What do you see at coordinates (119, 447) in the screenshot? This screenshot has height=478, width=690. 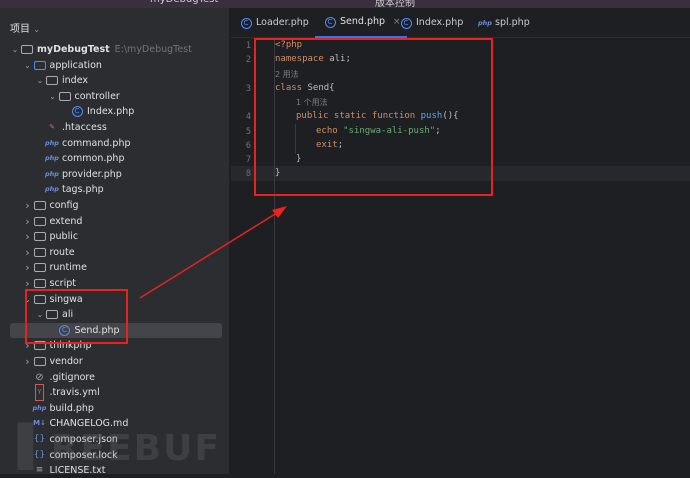 I see `watermark: ▌REEBUF` at bounding box center [119, 447].